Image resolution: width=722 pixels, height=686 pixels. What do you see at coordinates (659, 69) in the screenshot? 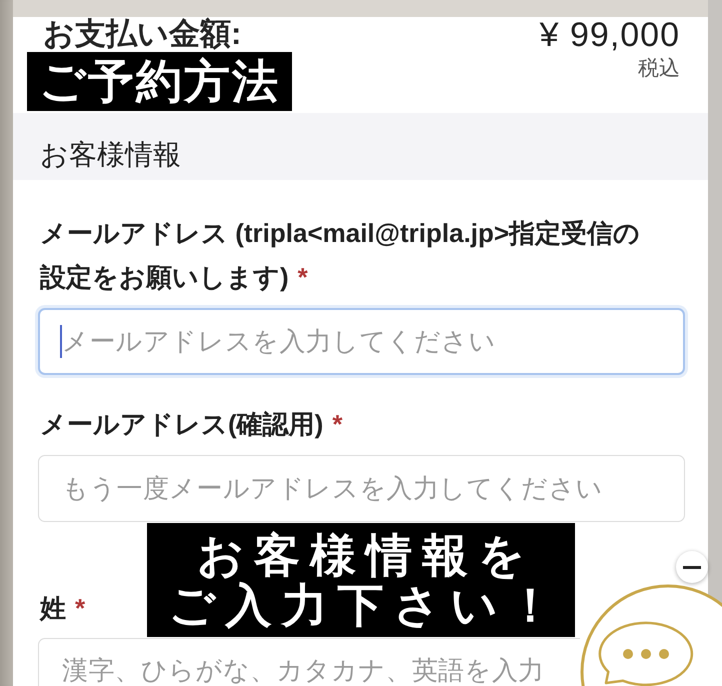
I see `tax-note: 税込` at bounding box center [659, 69].